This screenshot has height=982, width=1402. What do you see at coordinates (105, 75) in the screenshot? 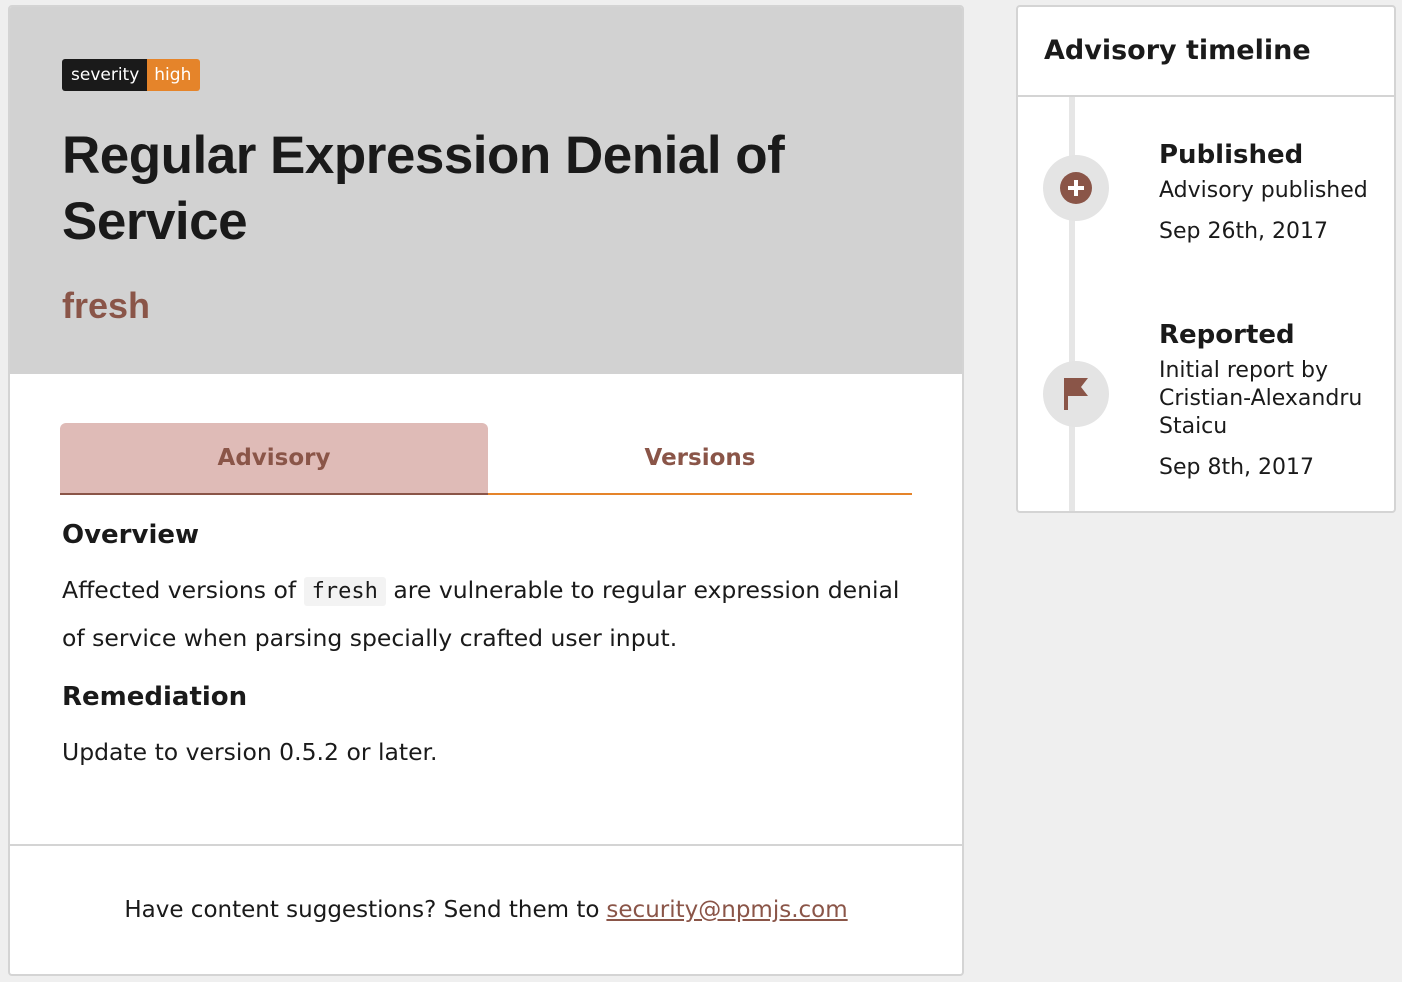
I see `severity-badge-key: severity` at bounding box center [105, 75].